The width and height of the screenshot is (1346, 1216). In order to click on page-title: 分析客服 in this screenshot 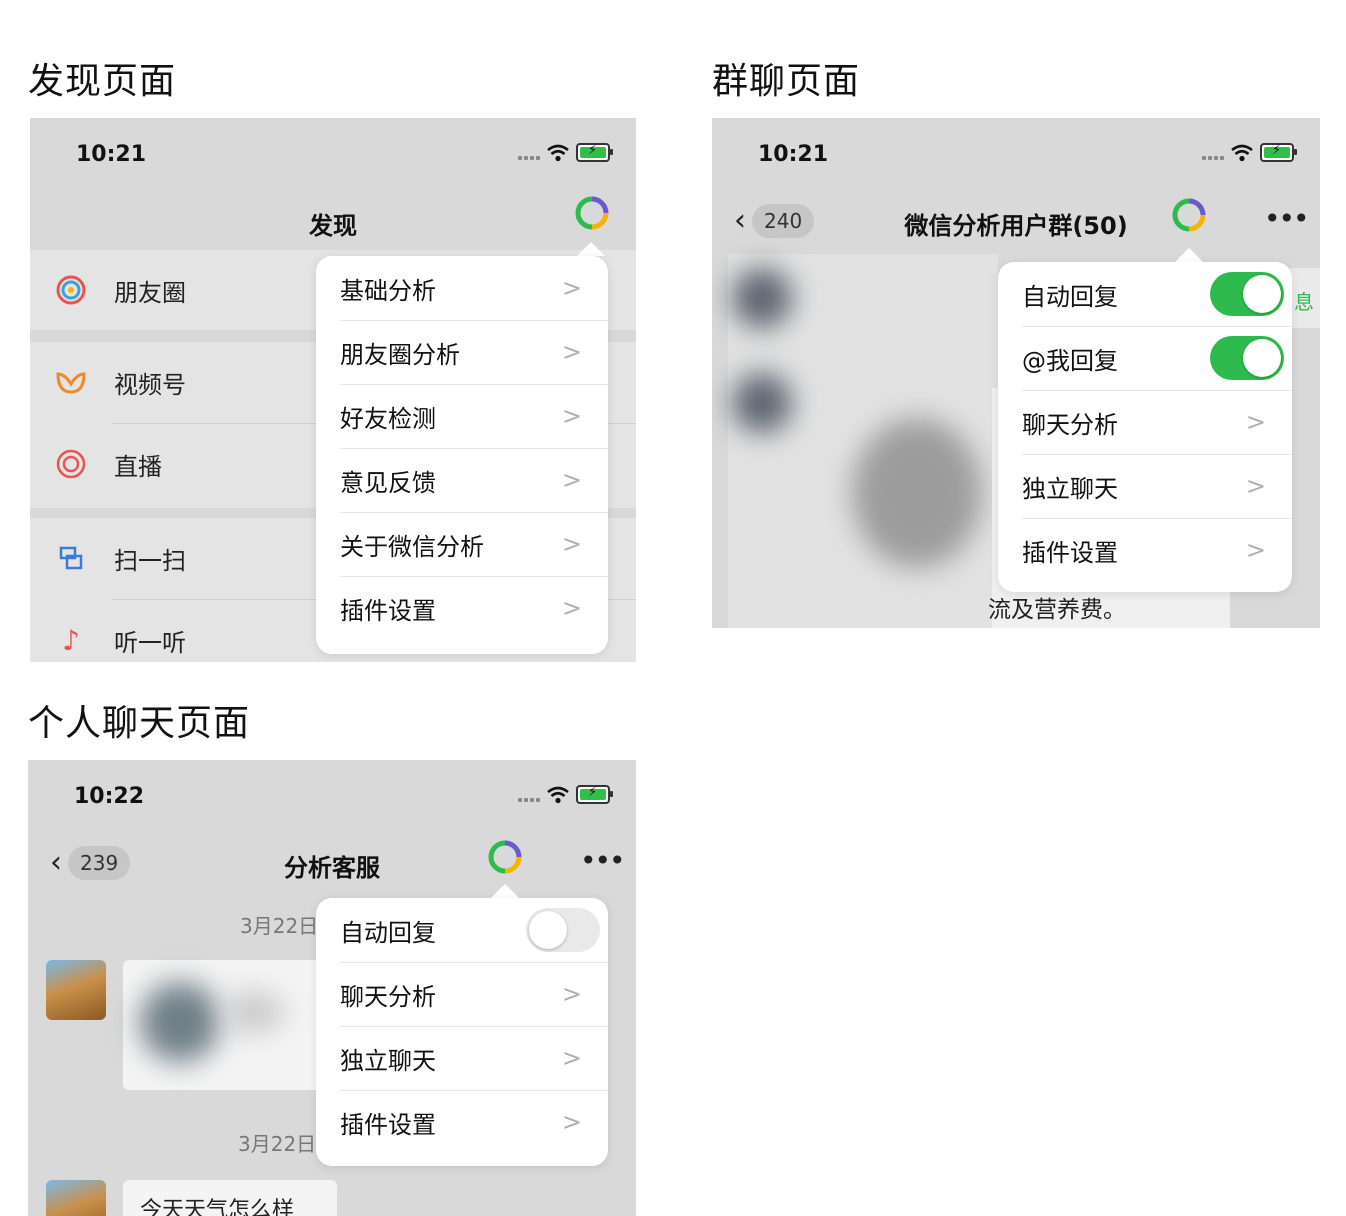, I will do `click(332, 868)`.